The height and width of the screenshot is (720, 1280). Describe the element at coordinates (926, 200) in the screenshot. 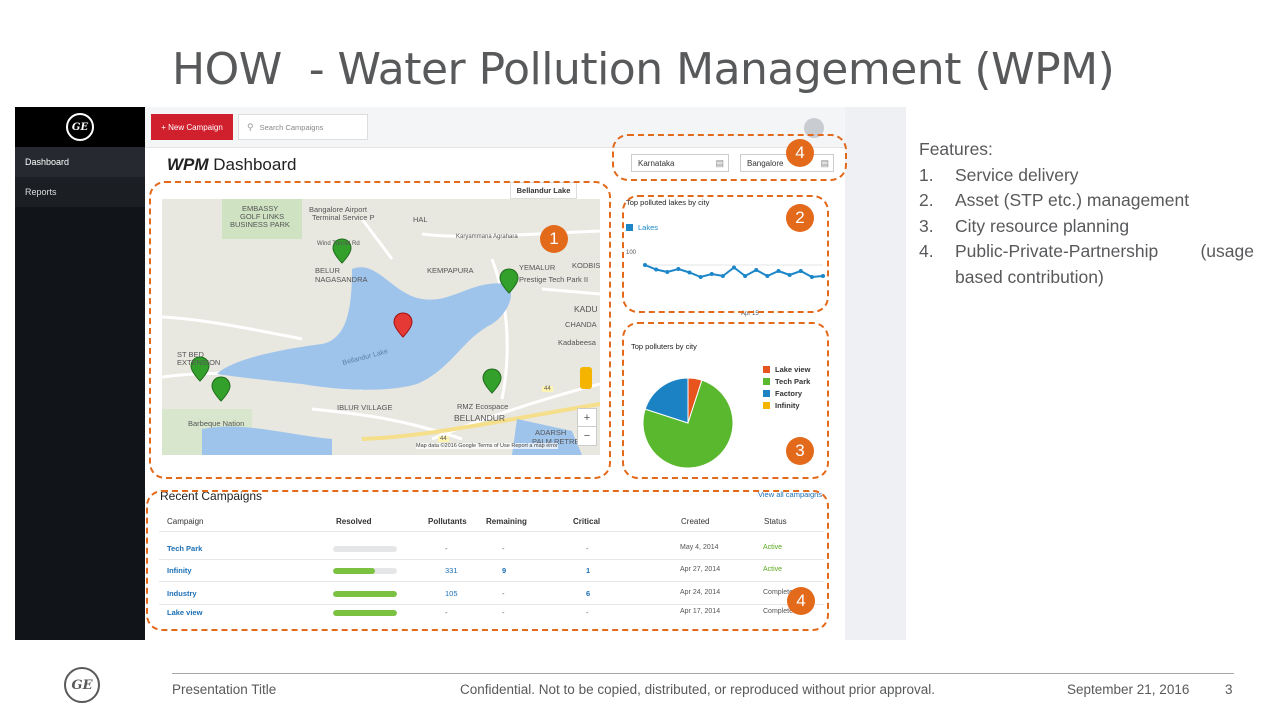

I see `feature-number: 2.` at that location.